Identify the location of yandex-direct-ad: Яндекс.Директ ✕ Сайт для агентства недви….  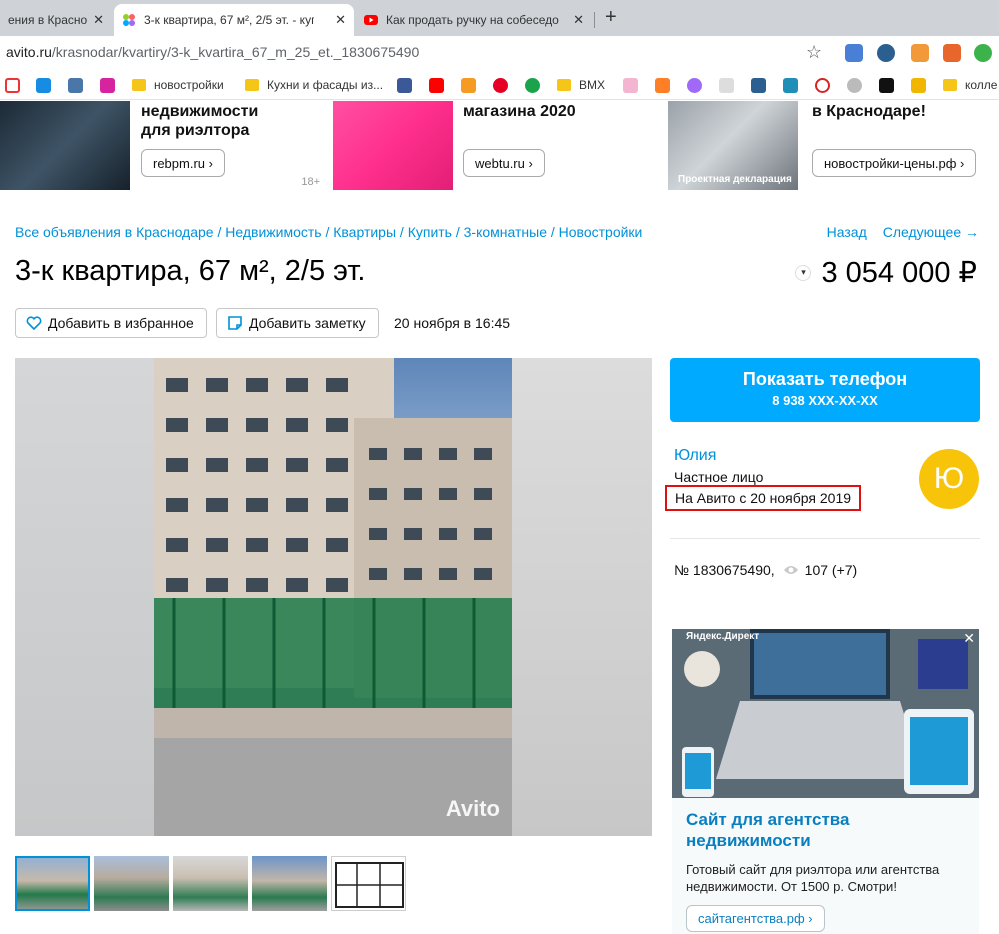
(825, 781).